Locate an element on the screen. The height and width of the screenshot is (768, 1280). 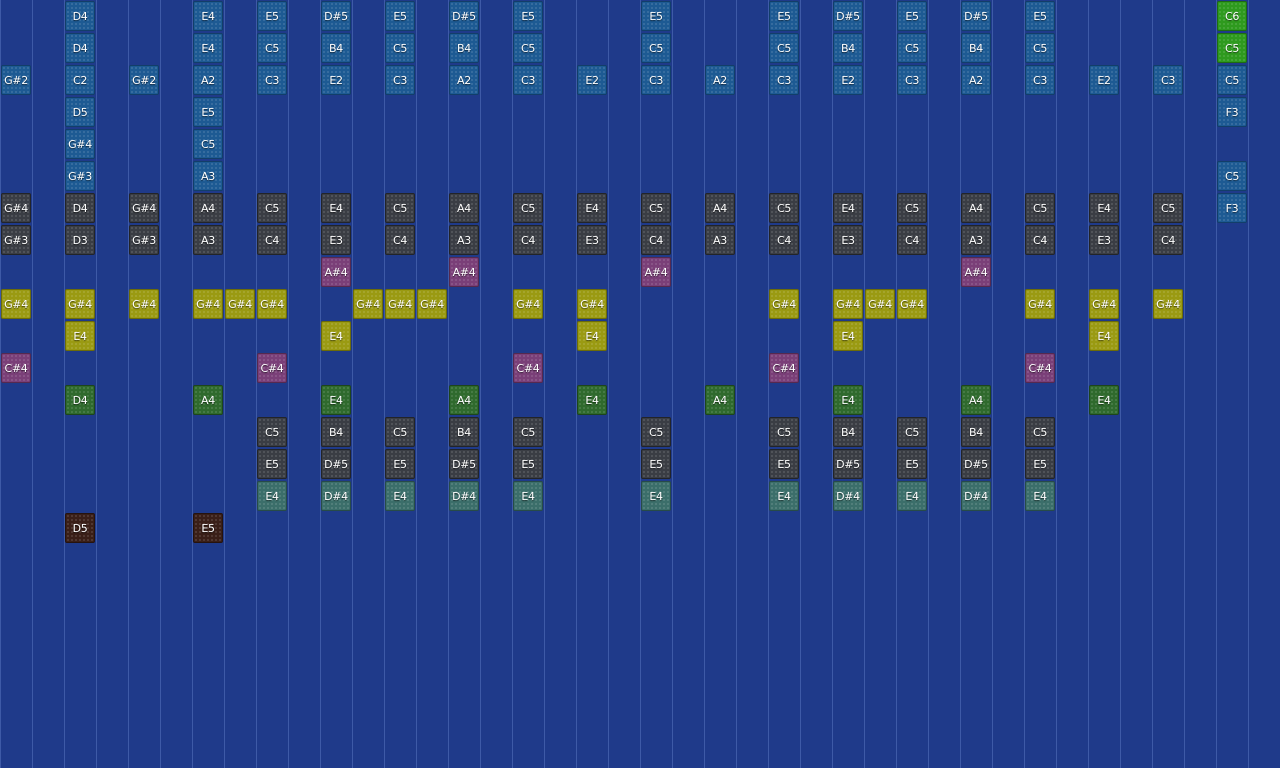
note-block: E2 is located at coordinates (592, 80).